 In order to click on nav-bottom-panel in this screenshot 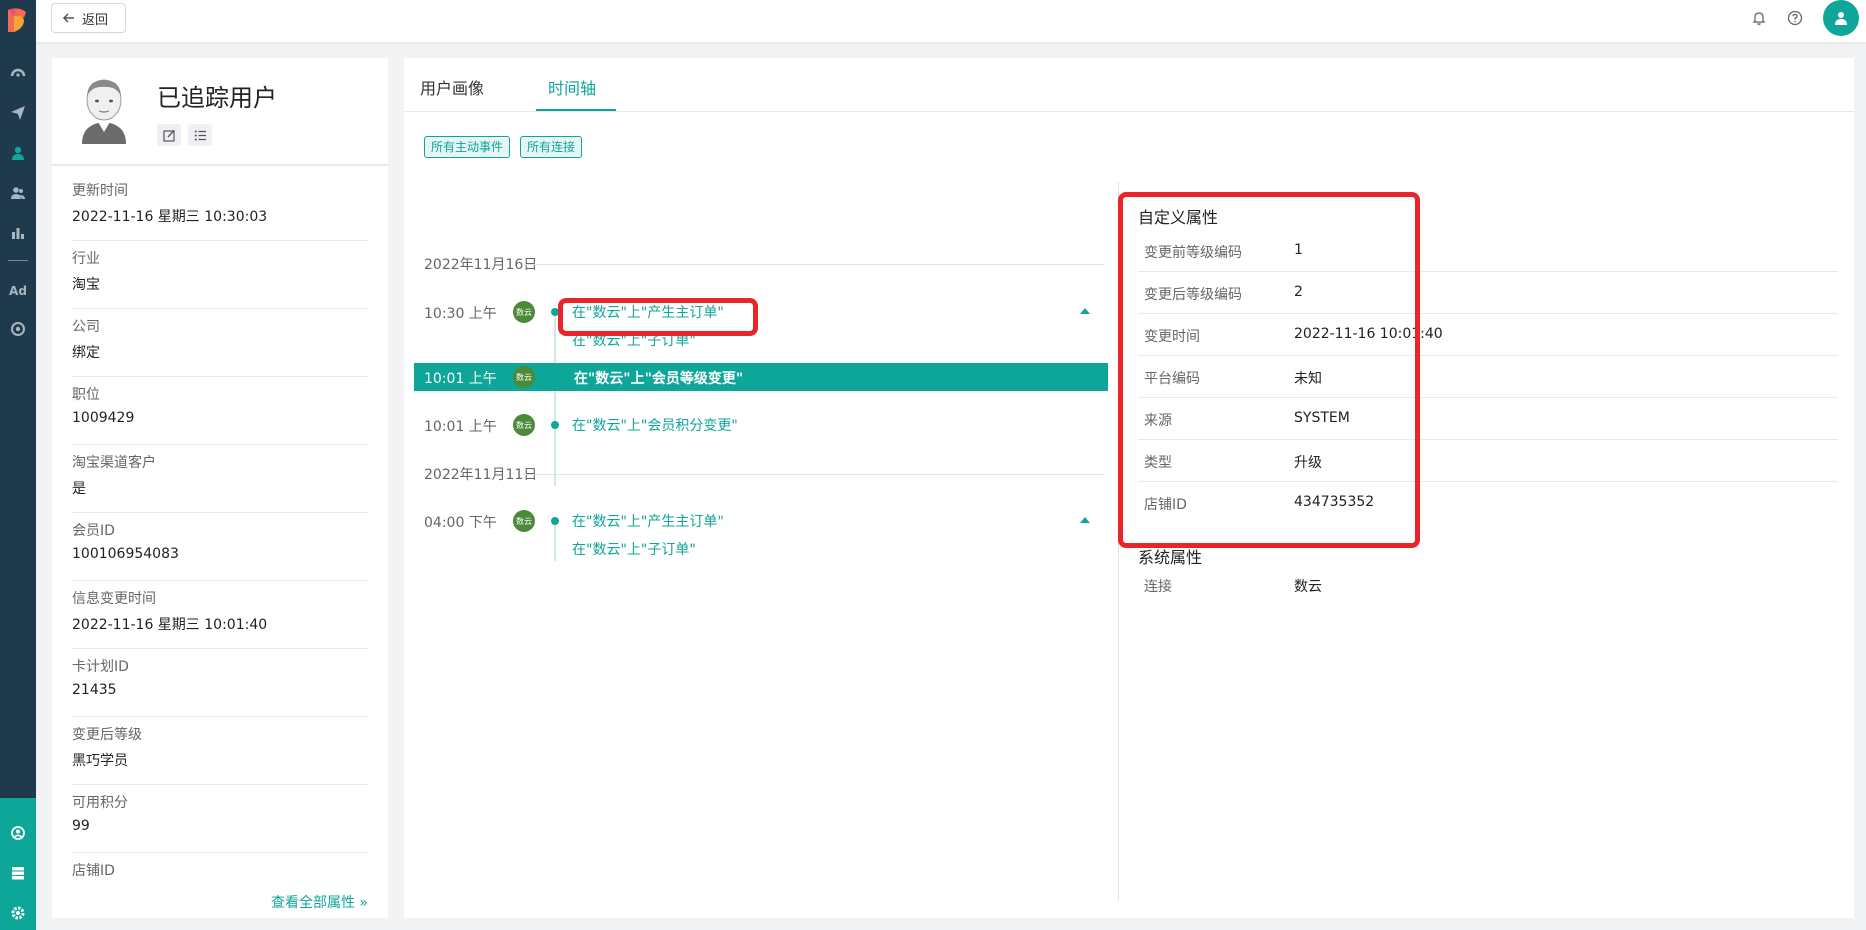, I will do `click(18, 864)`.